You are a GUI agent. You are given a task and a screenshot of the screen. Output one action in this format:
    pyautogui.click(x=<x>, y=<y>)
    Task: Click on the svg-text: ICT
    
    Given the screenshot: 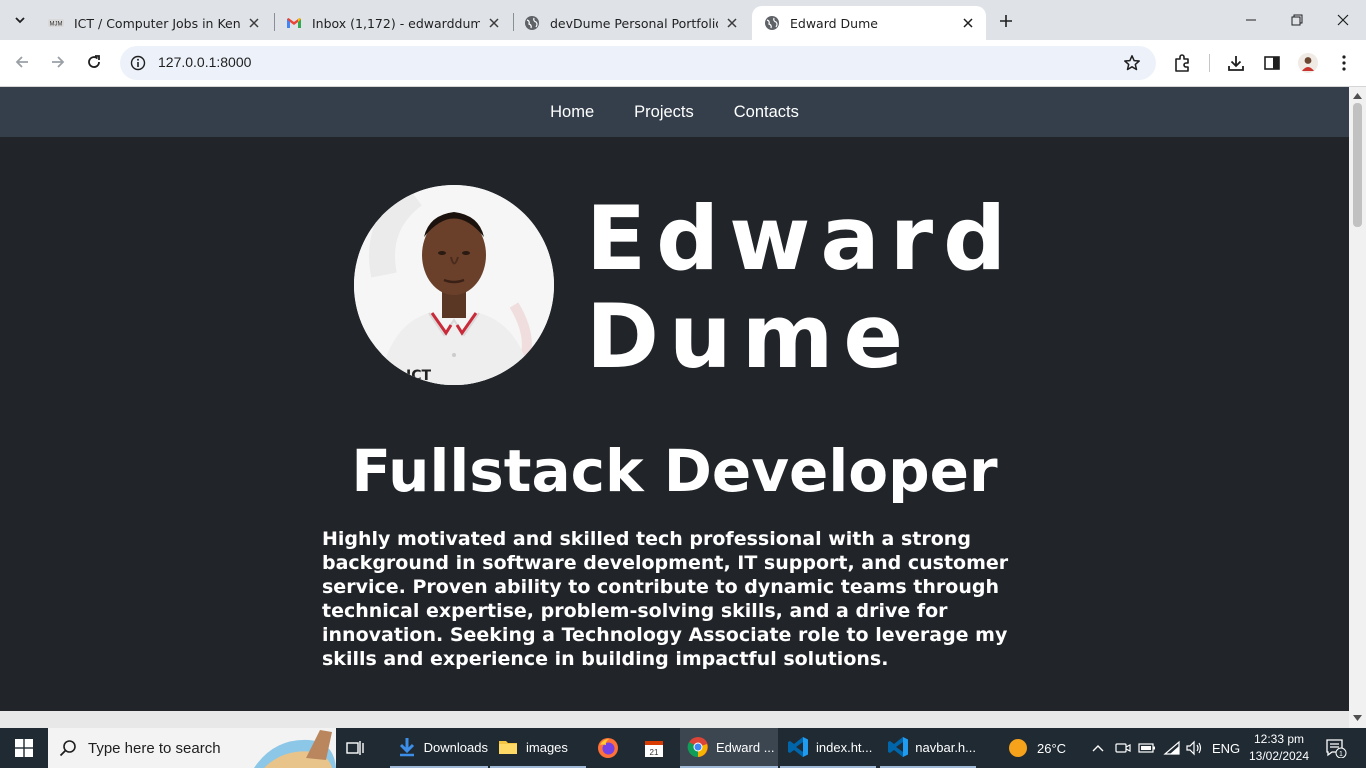 What is the action you would take?
    pyautogui.click(x=418, y=376)
    